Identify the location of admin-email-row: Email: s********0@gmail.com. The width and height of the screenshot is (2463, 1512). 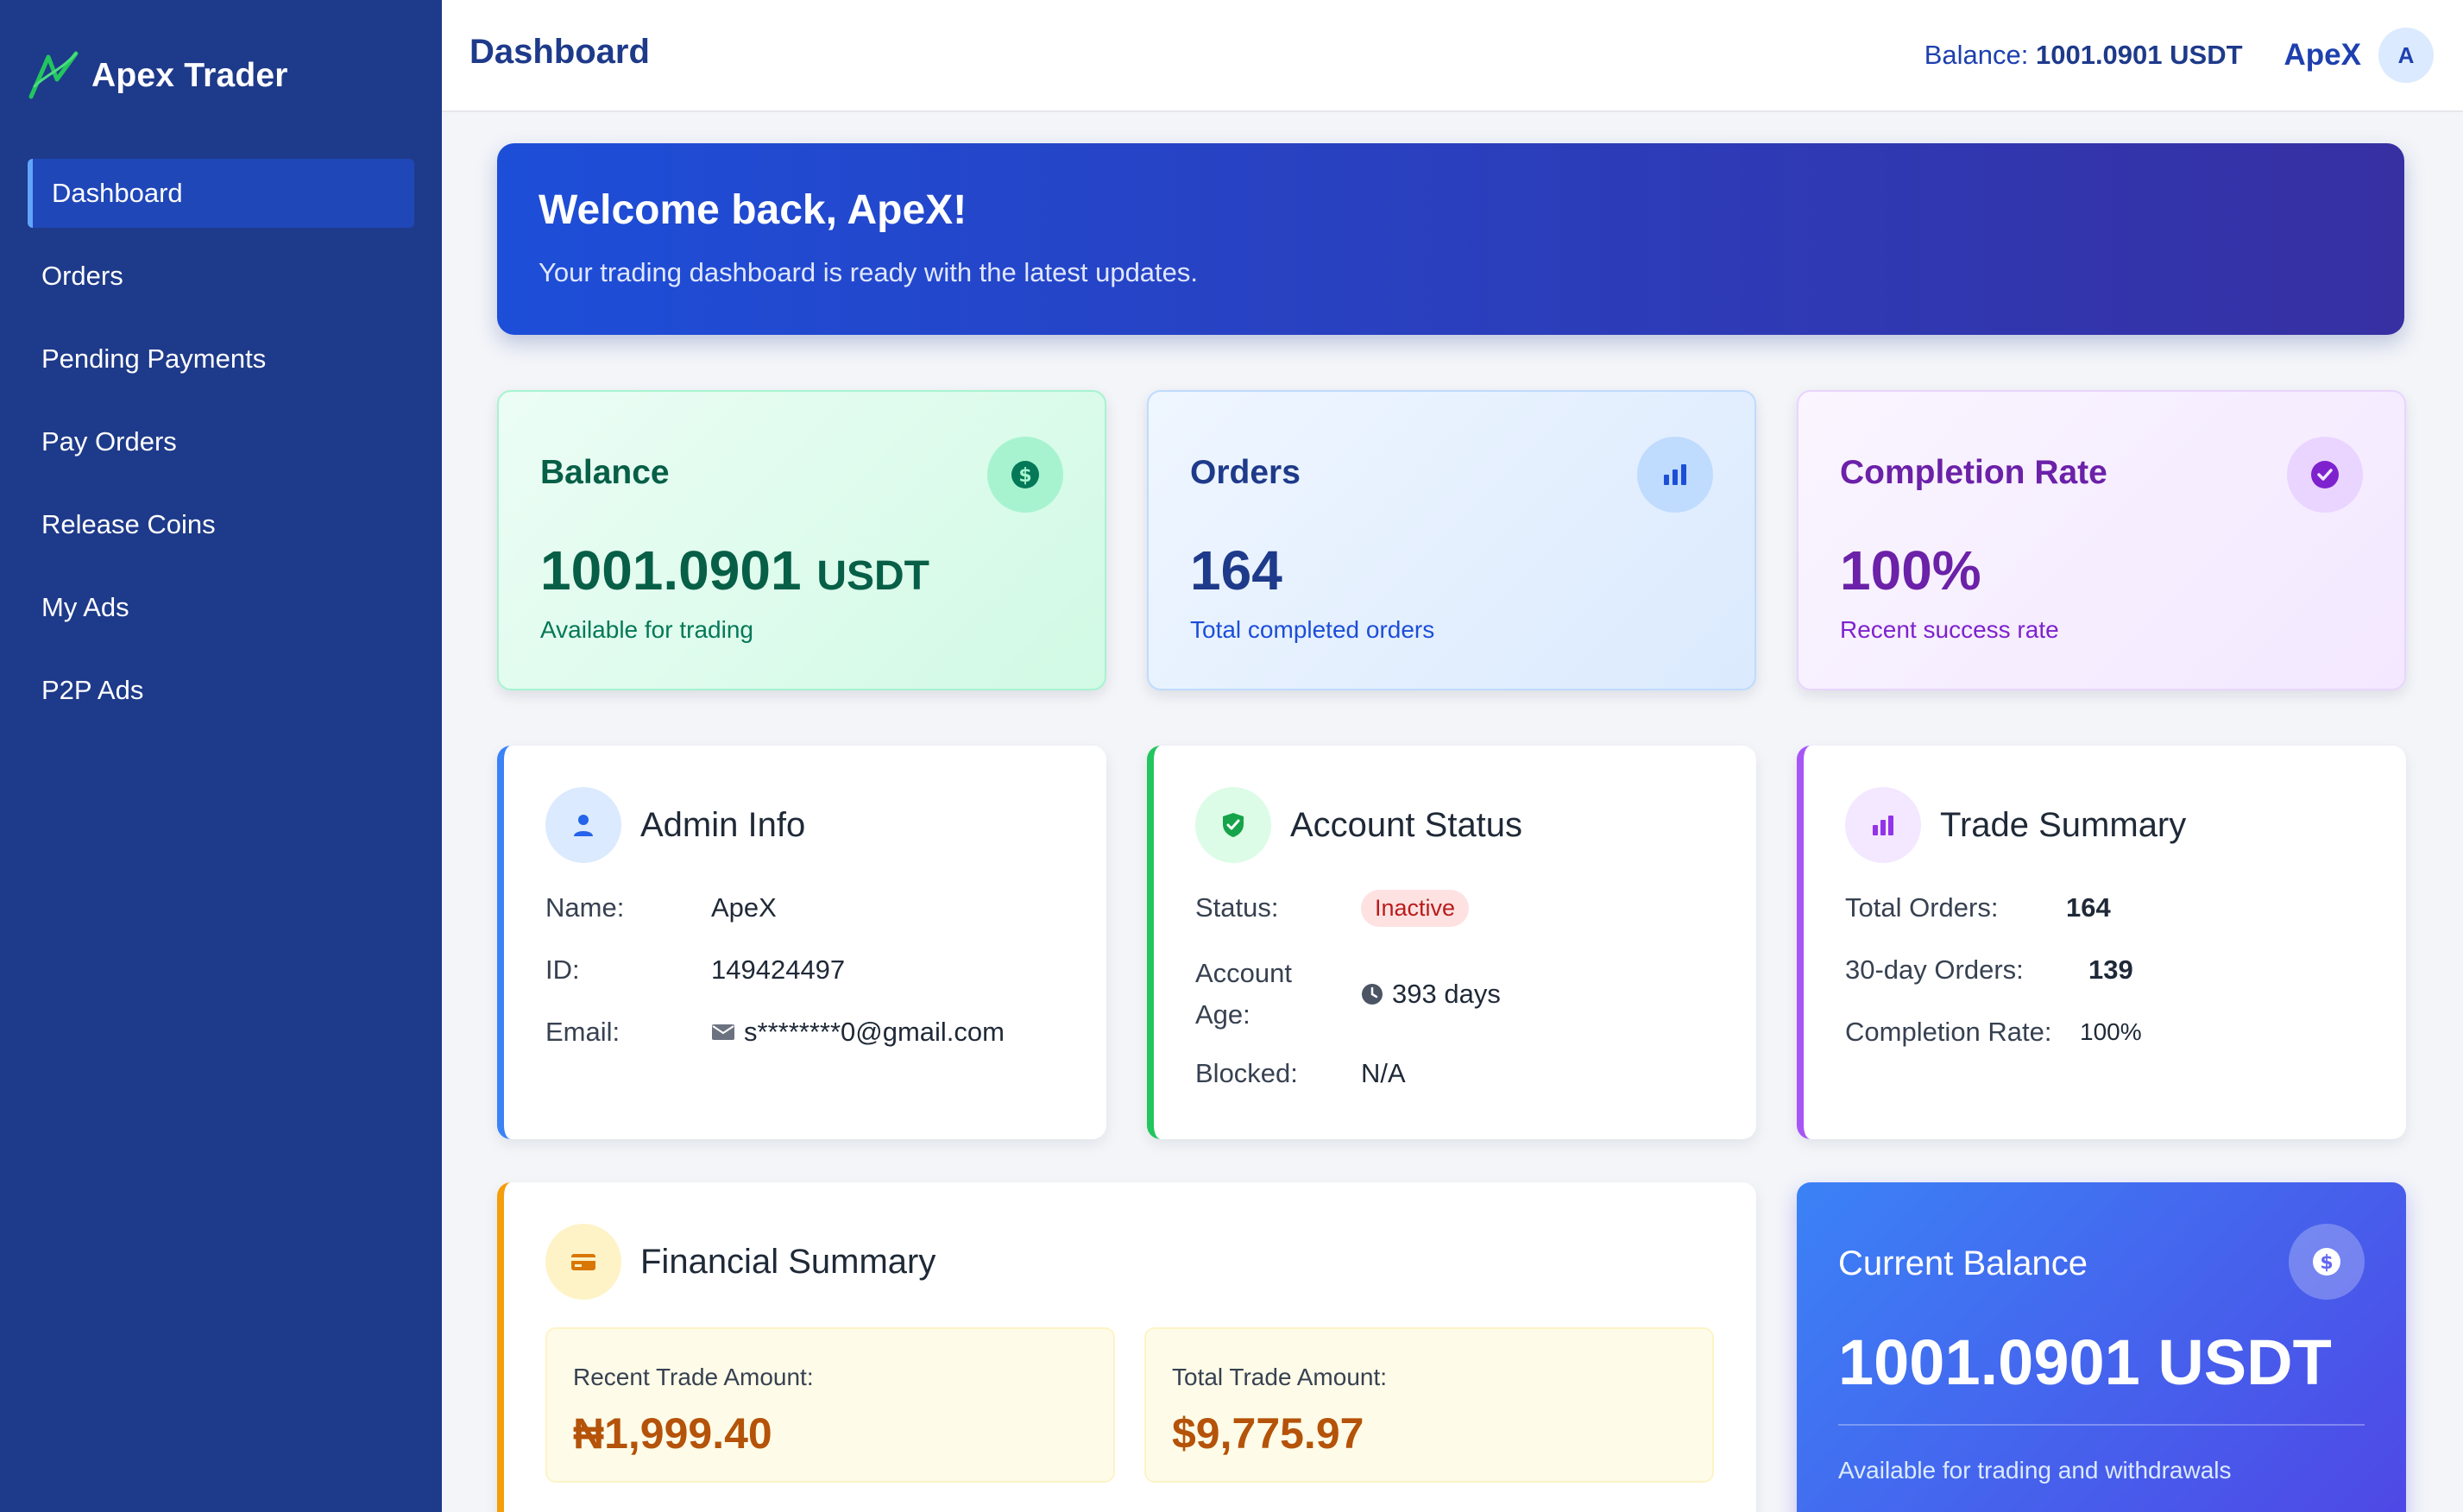
(775, 1032).